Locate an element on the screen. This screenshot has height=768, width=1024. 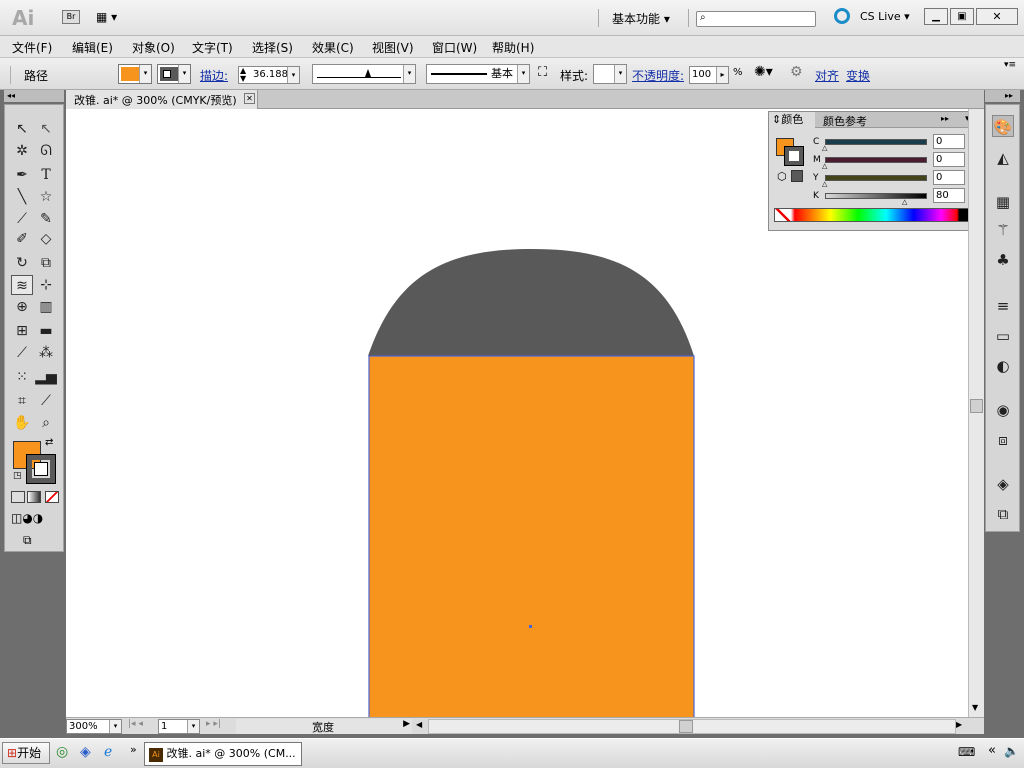
channel-m-slider is located at coordinates (876, 160).